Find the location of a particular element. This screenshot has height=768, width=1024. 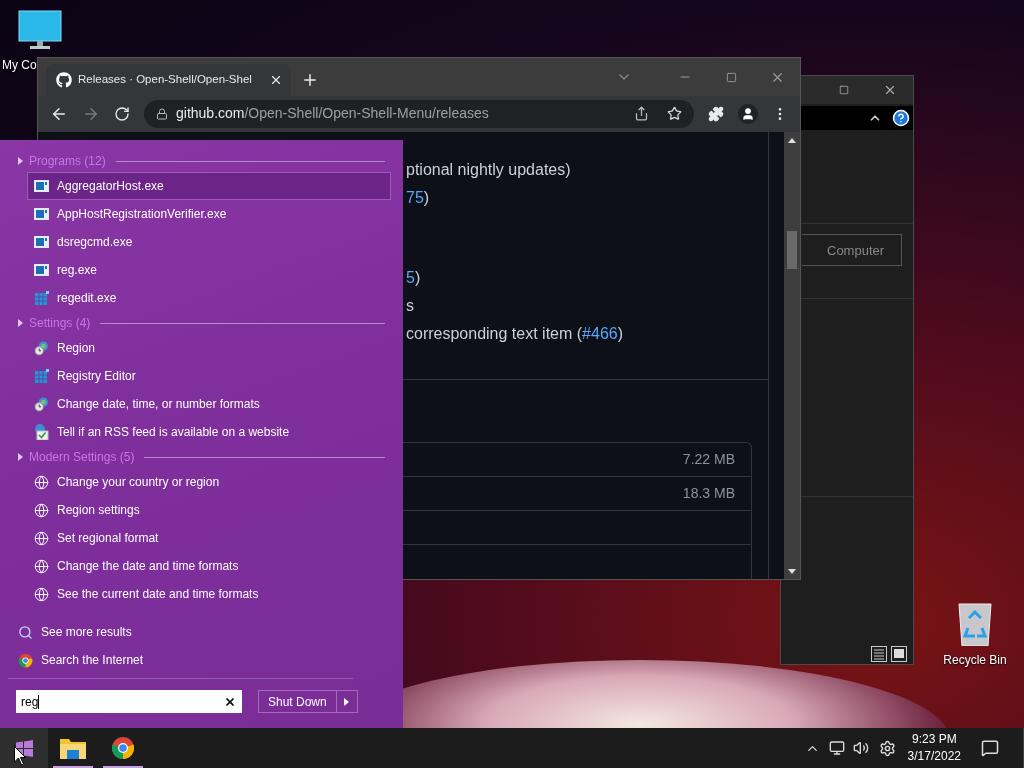

text-line: corresponding text item (#466) is located at coordinates (587, 334).